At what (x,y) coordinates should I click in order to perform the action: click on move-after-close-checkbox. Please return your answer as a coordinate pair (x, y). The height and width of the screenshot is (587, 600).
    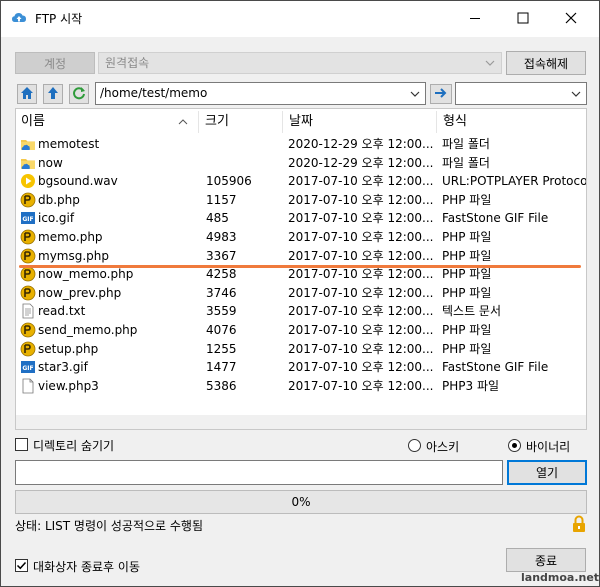
    Looking at the image, I should click on (21, 565).